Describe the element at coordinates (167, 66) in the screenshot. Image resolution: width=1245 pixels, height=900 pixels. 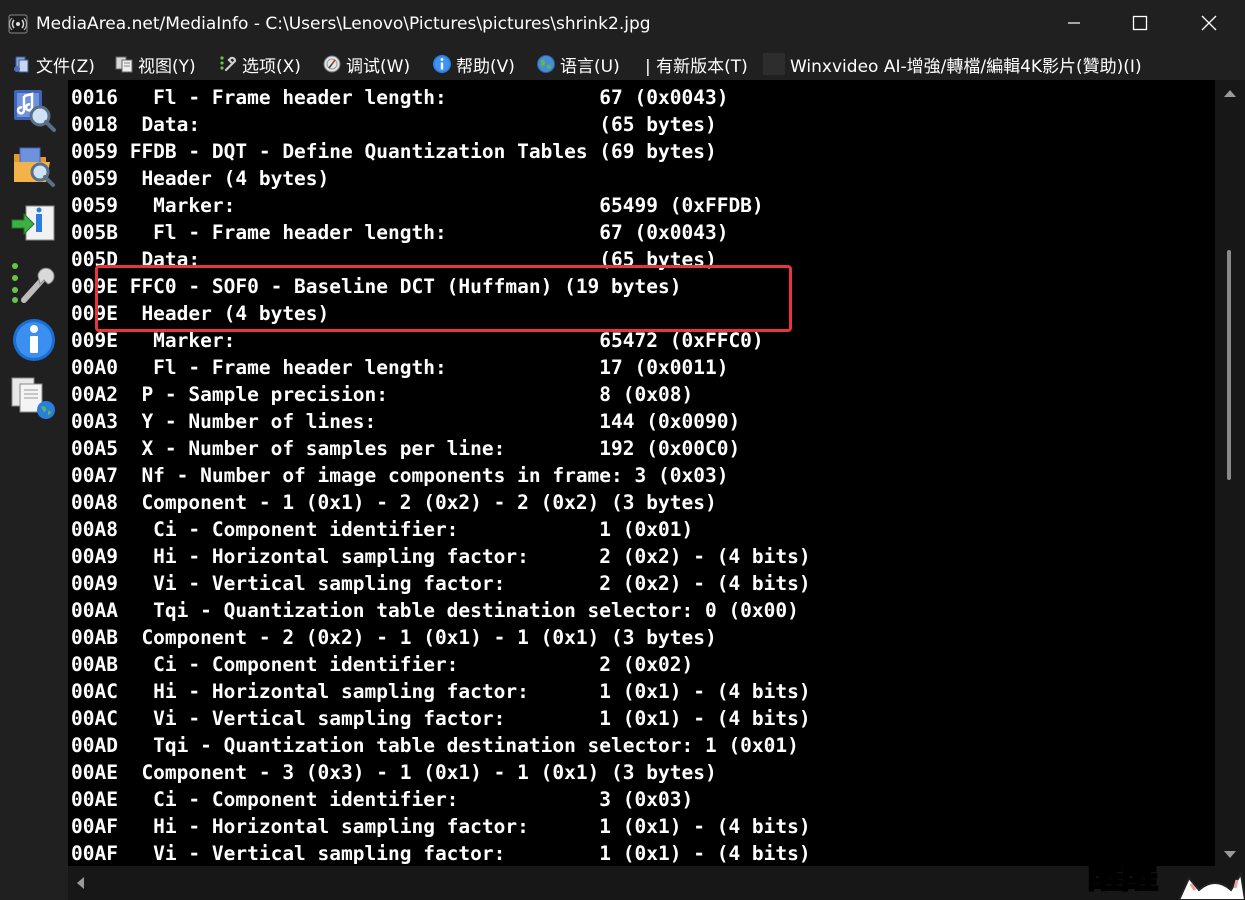
I see `menu-view-label: 视图(Y)` at that location.